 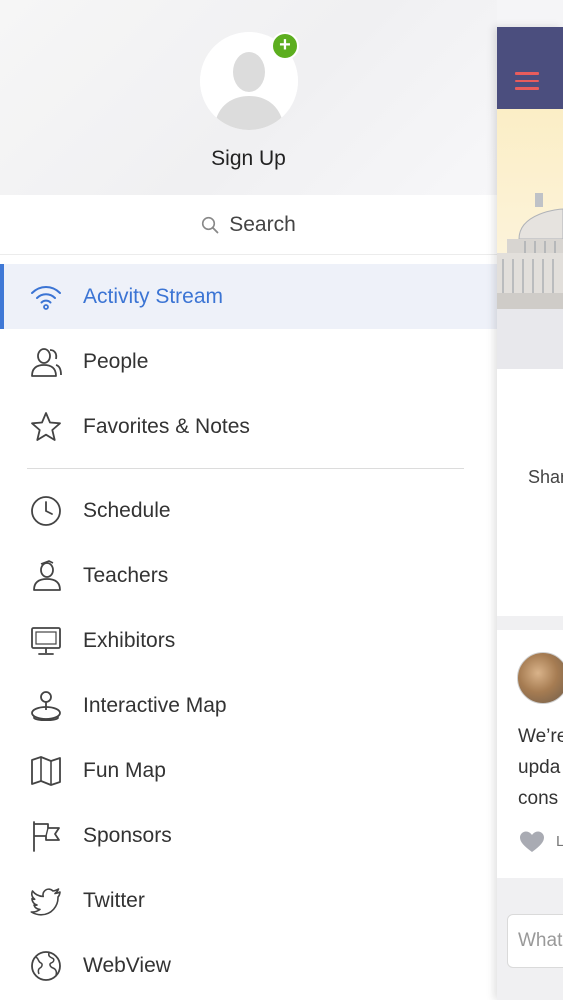 I want to click on menu-item-sponsors: Sponsors, so click(x=248, y=835).